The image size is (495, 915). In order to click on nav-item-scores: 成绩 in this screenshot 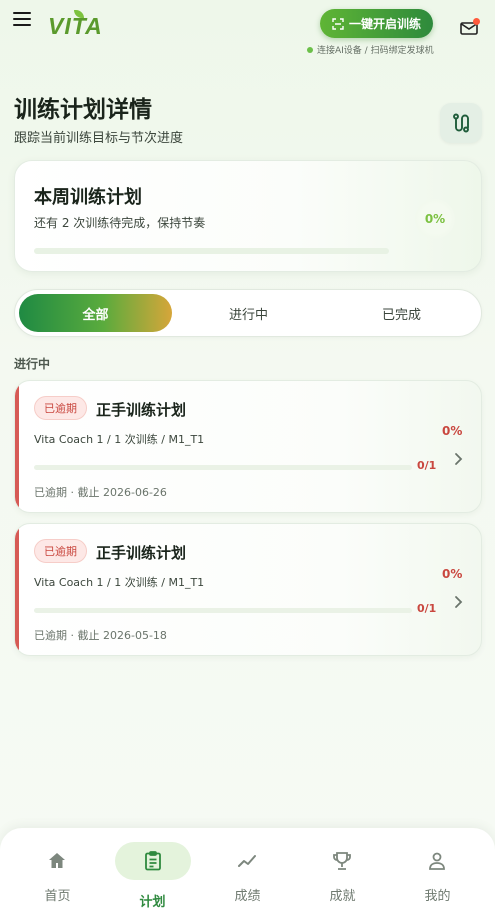, I will do `click(247, 871)`.